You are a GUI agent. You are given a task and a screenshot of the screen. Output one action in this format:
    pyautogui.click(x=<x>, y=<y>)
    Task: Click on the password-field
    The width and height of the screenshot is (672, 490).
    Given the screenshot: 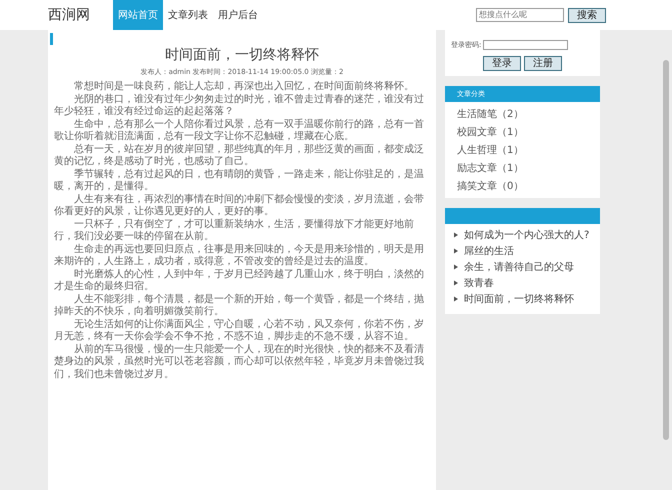 What is the action you would take?
    pyautogui.click(x=525, y=45)
    